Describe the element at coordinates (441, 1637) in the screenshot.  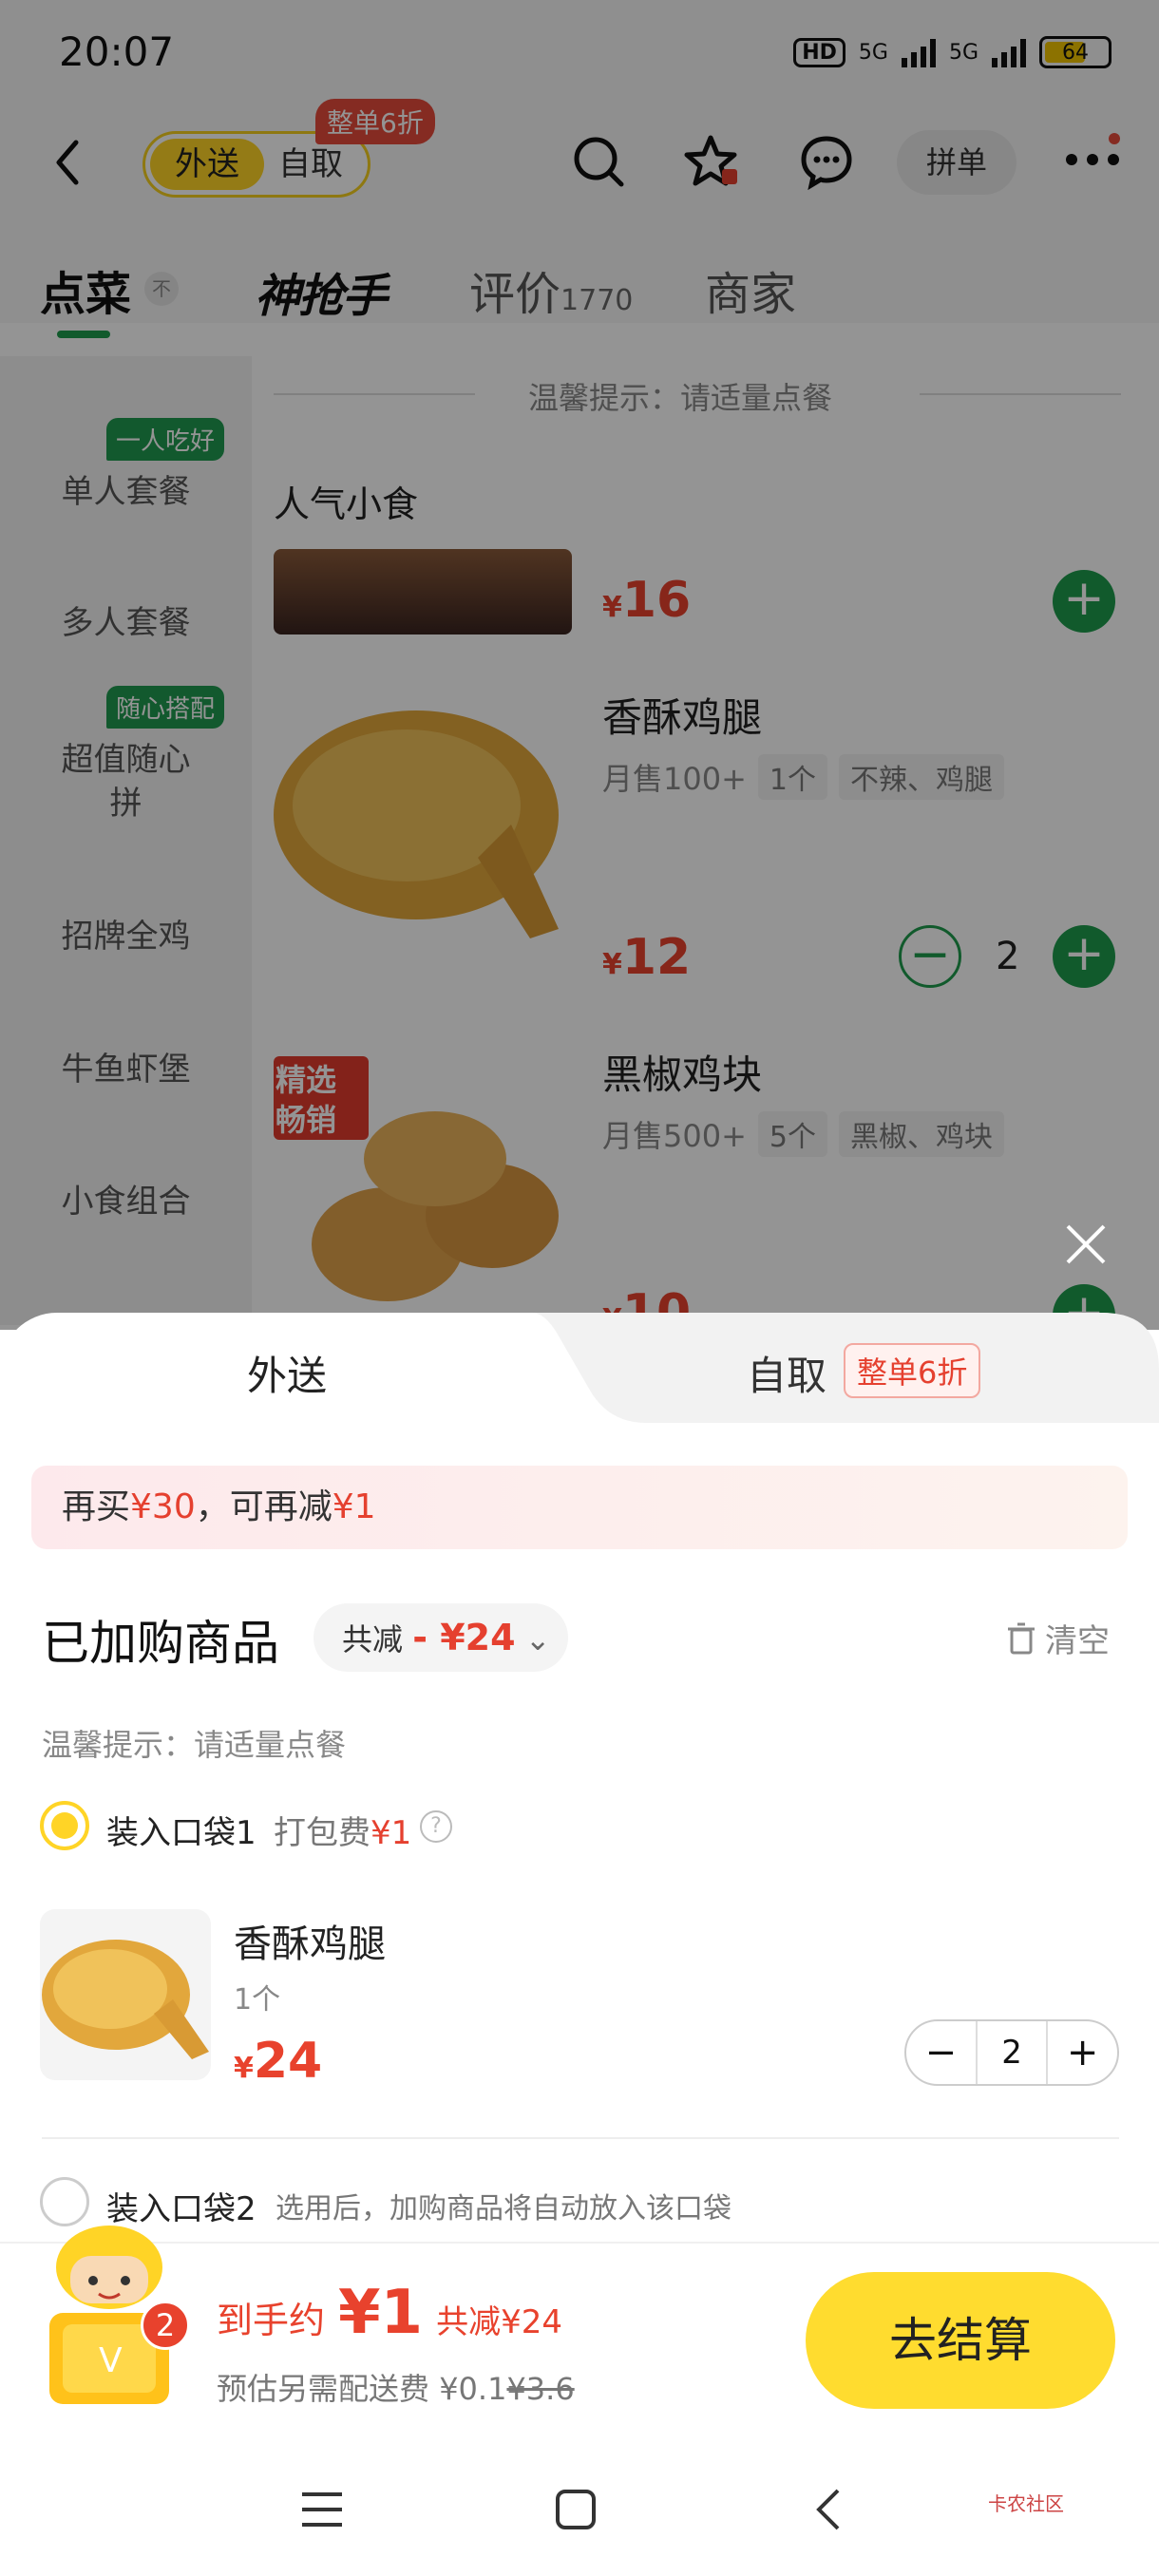
I see `discount-detail-button: 共减 - ¥24 ⌄` at that location.